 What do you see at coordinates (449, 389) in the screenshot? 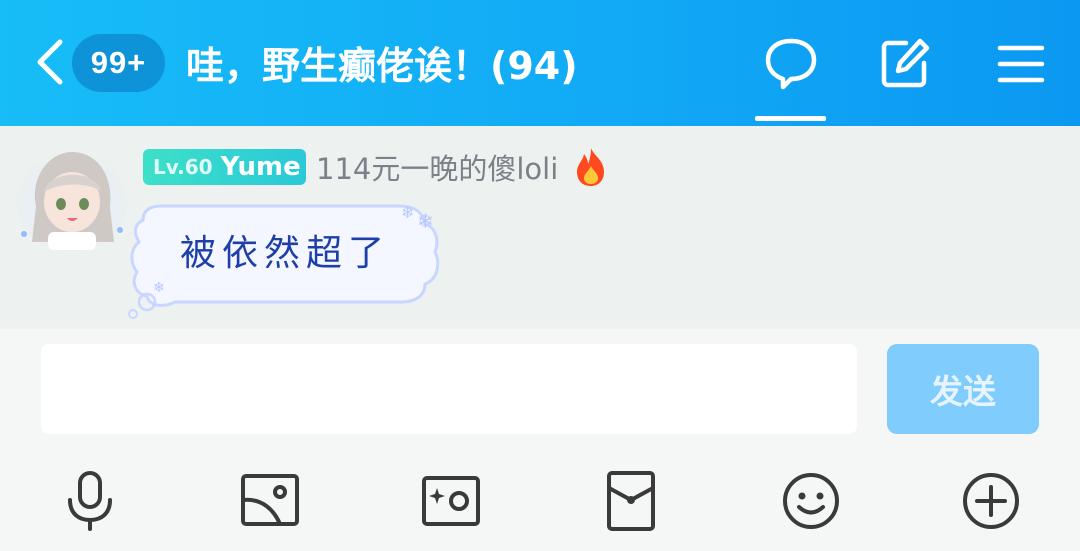
I see `message-input` at bounding box center [449, 389].